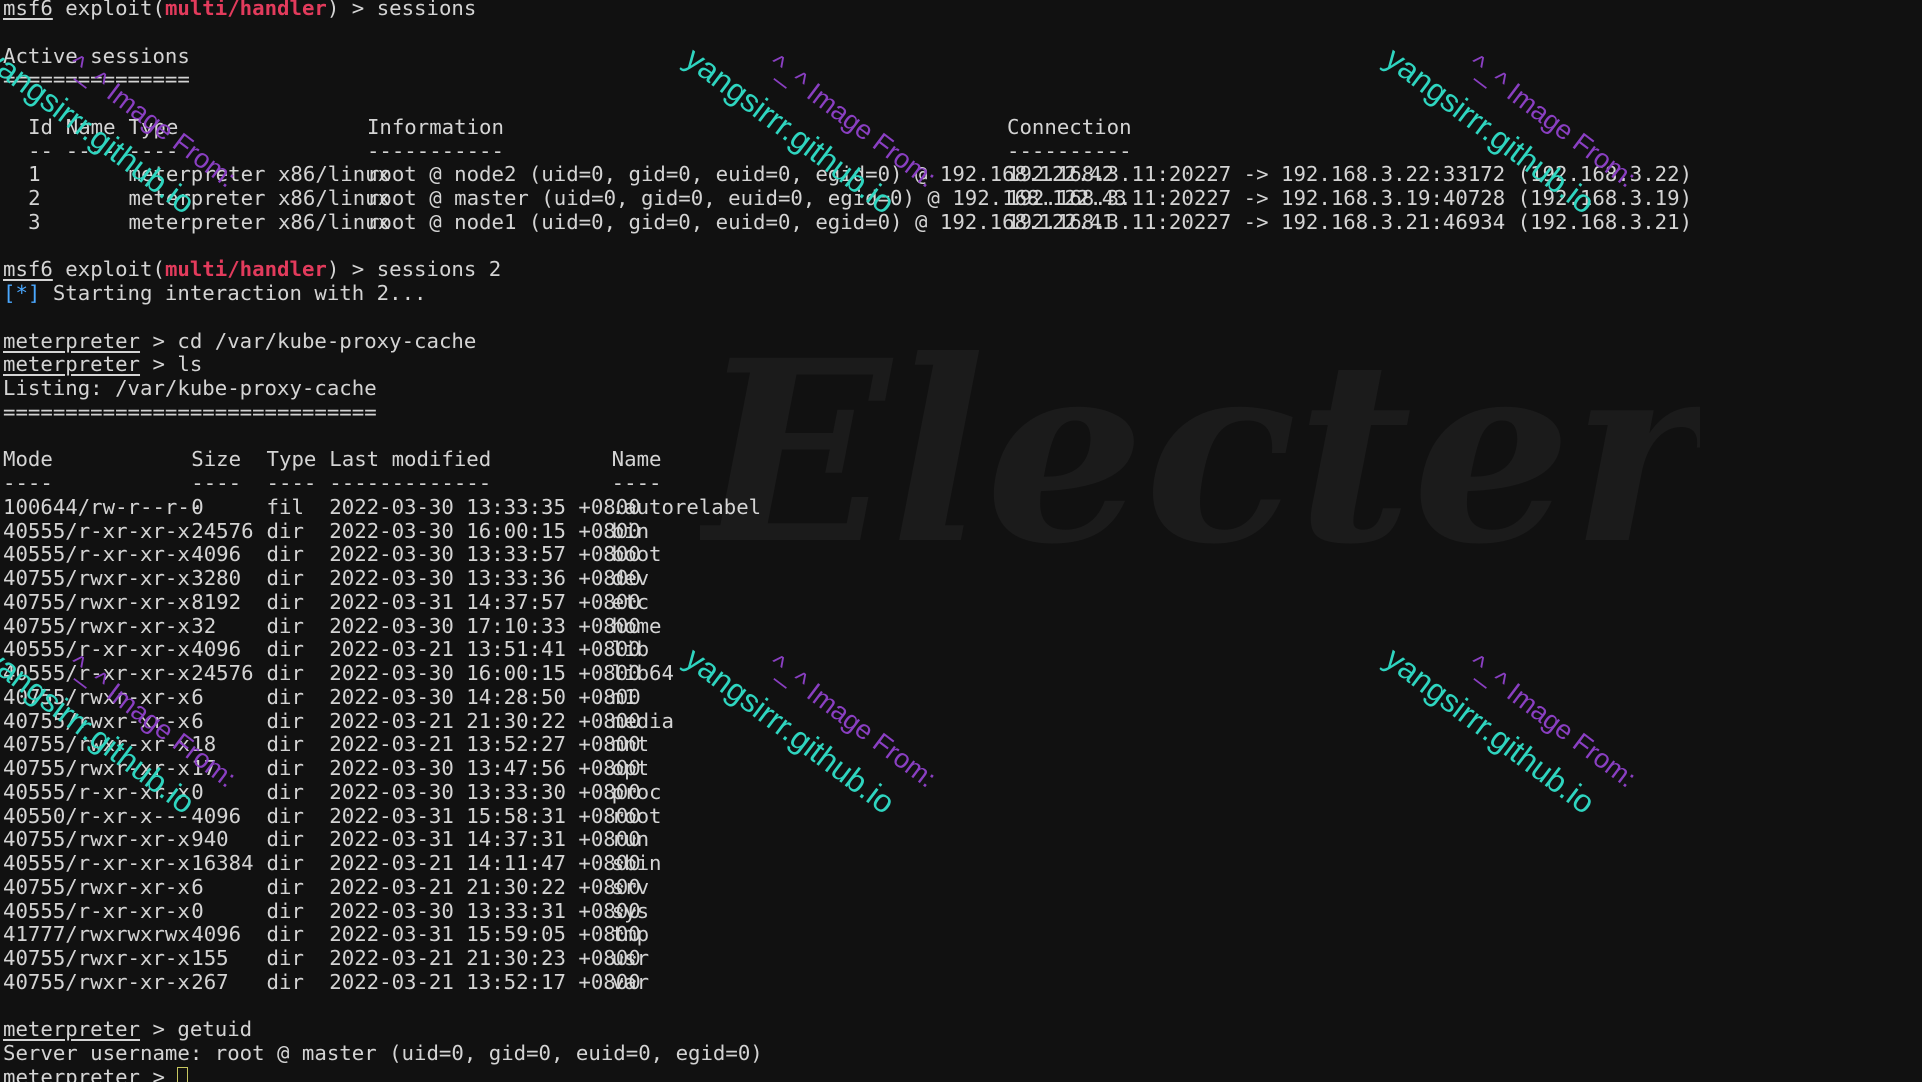 Image resolution: width=1922 pixels, height=1082 pixels. I want to click on file-modified: 2022-03-31 14:37:31 +0800, so click(485, 839).